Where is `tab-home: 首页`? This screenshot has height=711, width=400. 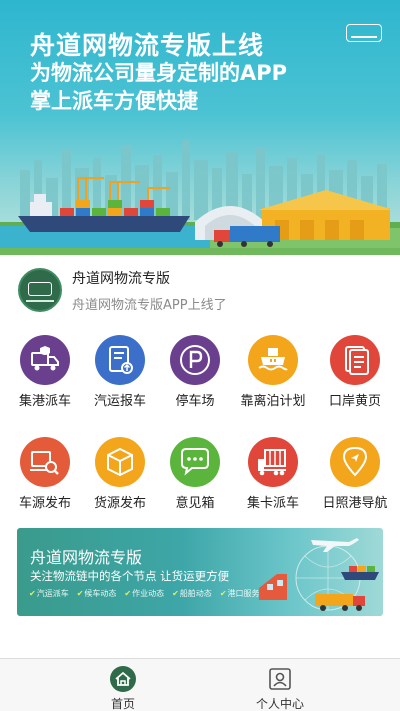 tab-home: 首页 is located at coordinates (123, 685).